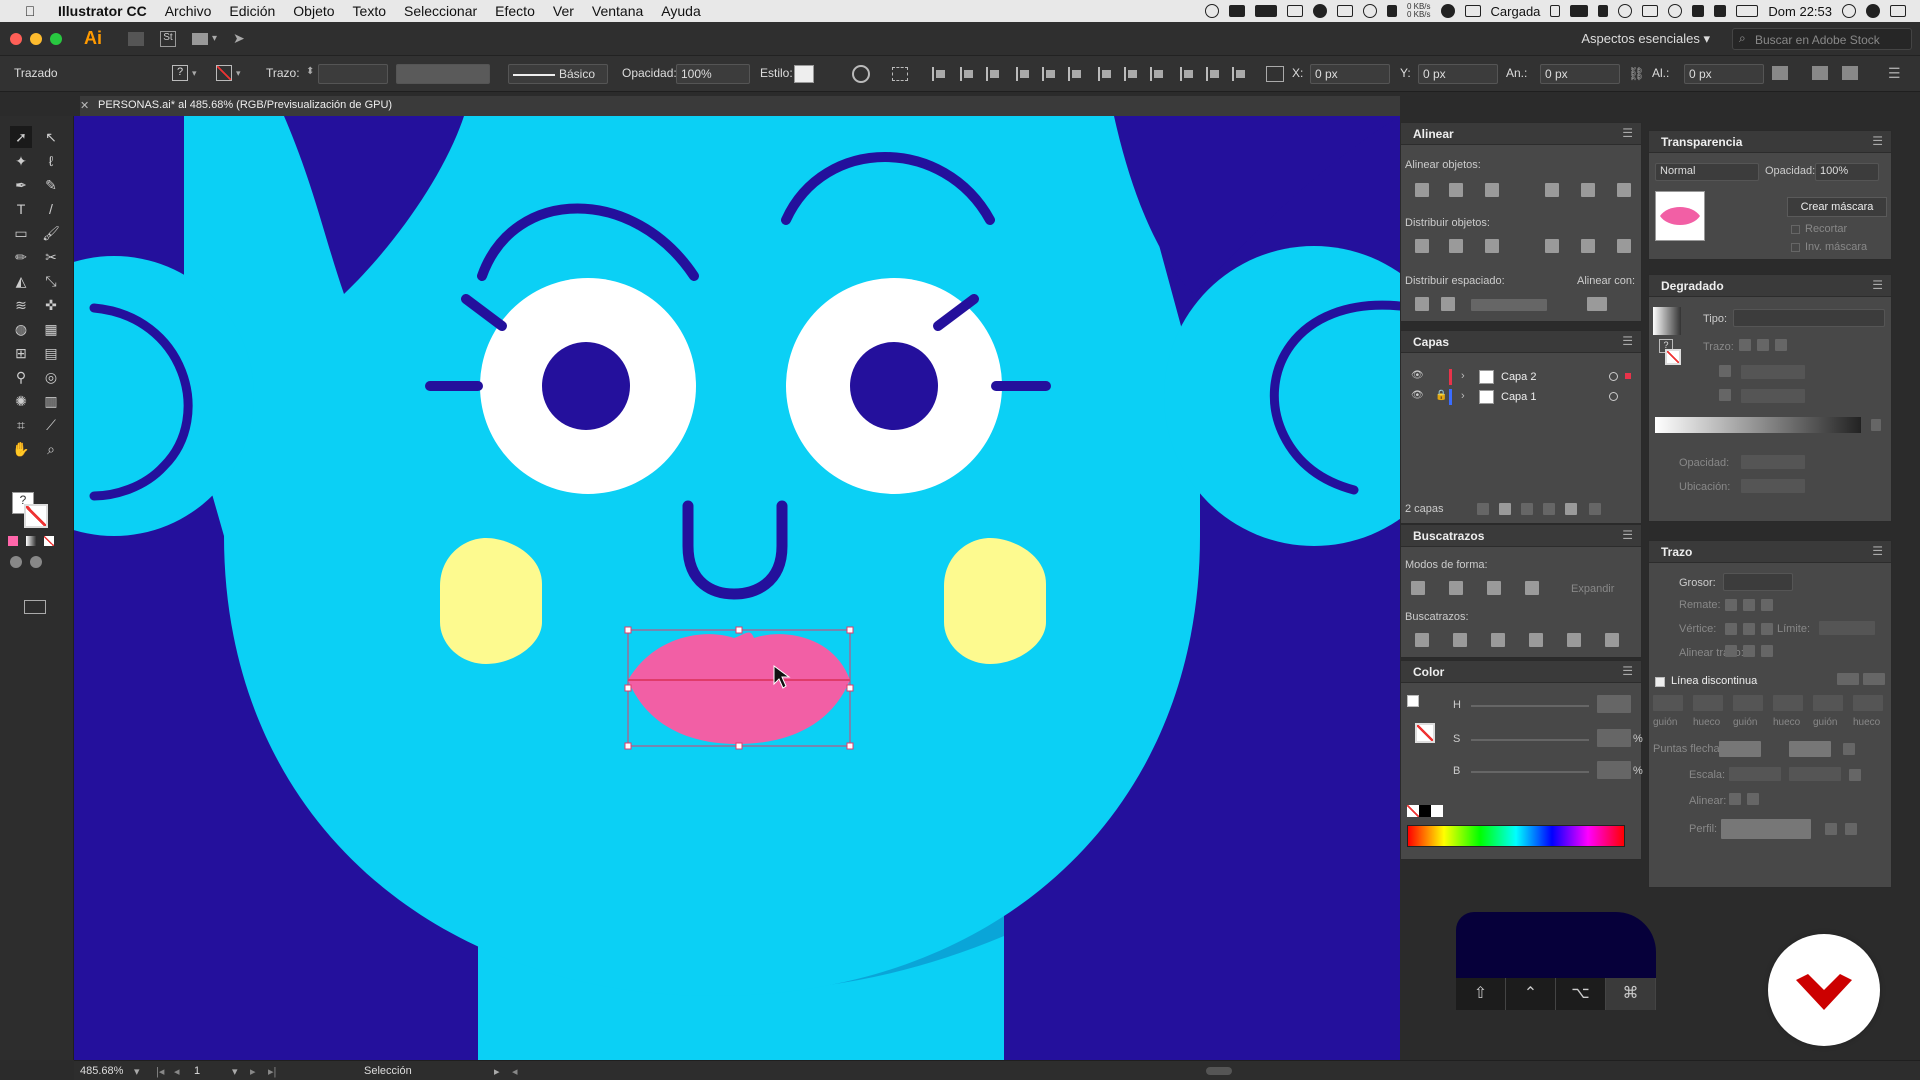 The image size is (1920, 1080). I want to click on artboard-tool-icon: ⌗, so click(21, 425).